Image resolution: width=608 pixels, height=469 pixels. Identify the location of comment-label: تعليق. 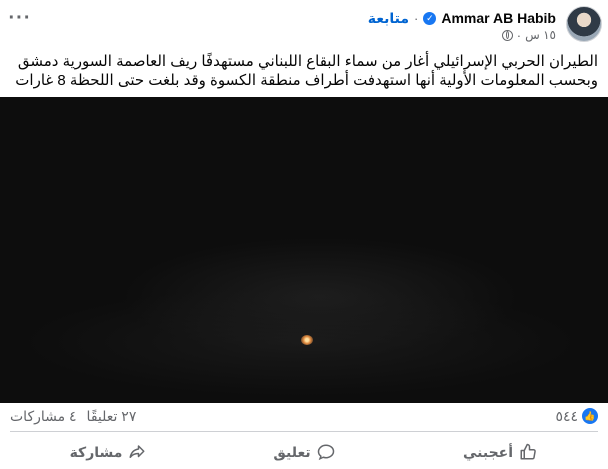
(292, 451).